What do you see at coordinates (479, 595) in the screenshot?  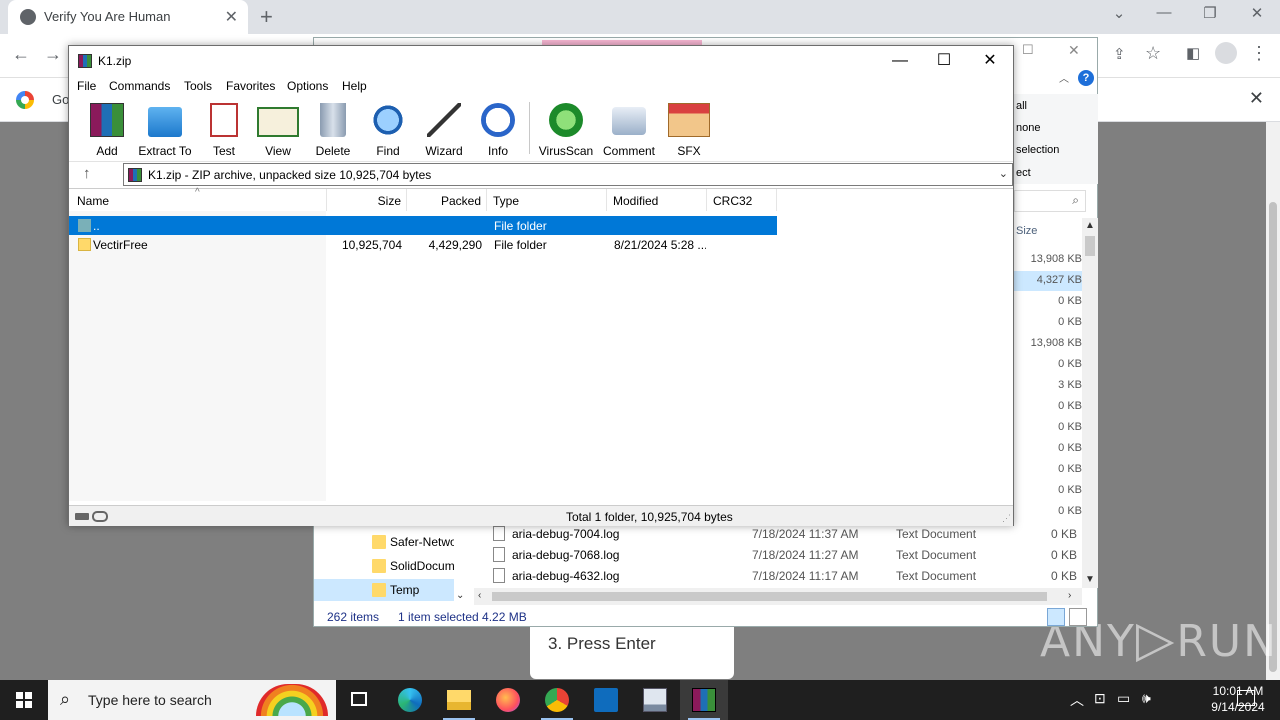 I see `scroll-left-icon: ‹` at bounding box center [479, 595].